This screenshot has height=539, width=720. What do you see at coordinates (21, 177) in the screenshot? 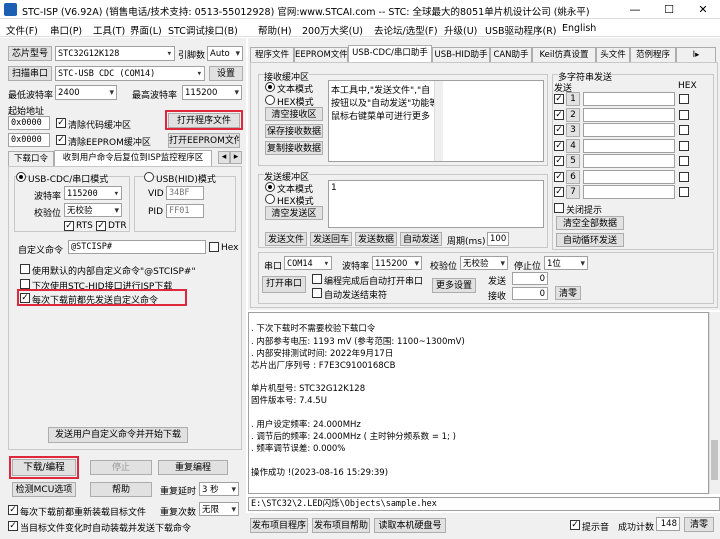
I see `cdc-mode-radio` at bounding box center [21, 177].